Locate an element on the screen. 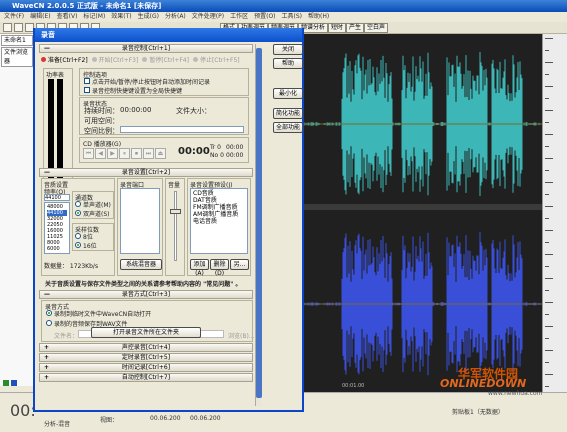 Image resolution: width=567 pixels, height=432 pixels. full-mode-button: 全部功能 is located at coordinates (288, 127).